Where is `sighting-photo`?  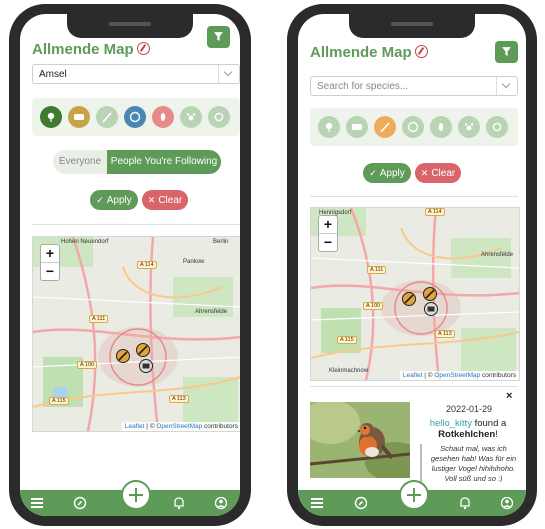 sighting-photo is located at coordinates (360, 440).